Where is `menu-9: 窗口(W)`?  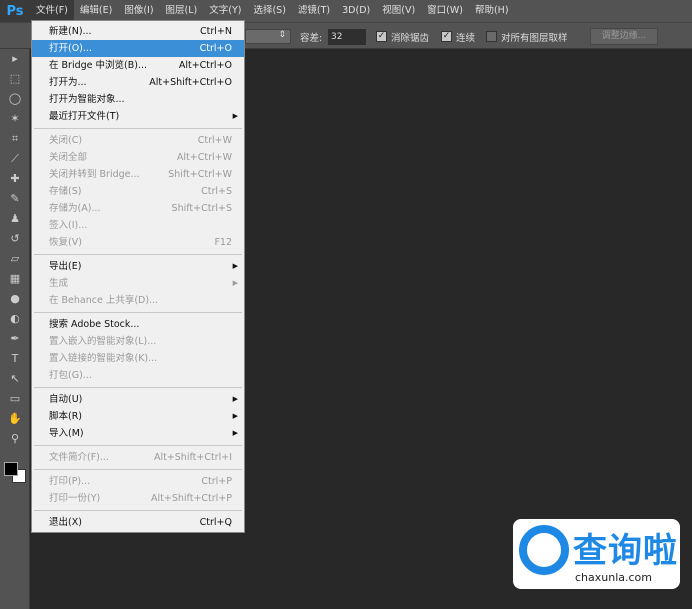
menu-9: 窗口(W) is located at coordinates (445, 11).